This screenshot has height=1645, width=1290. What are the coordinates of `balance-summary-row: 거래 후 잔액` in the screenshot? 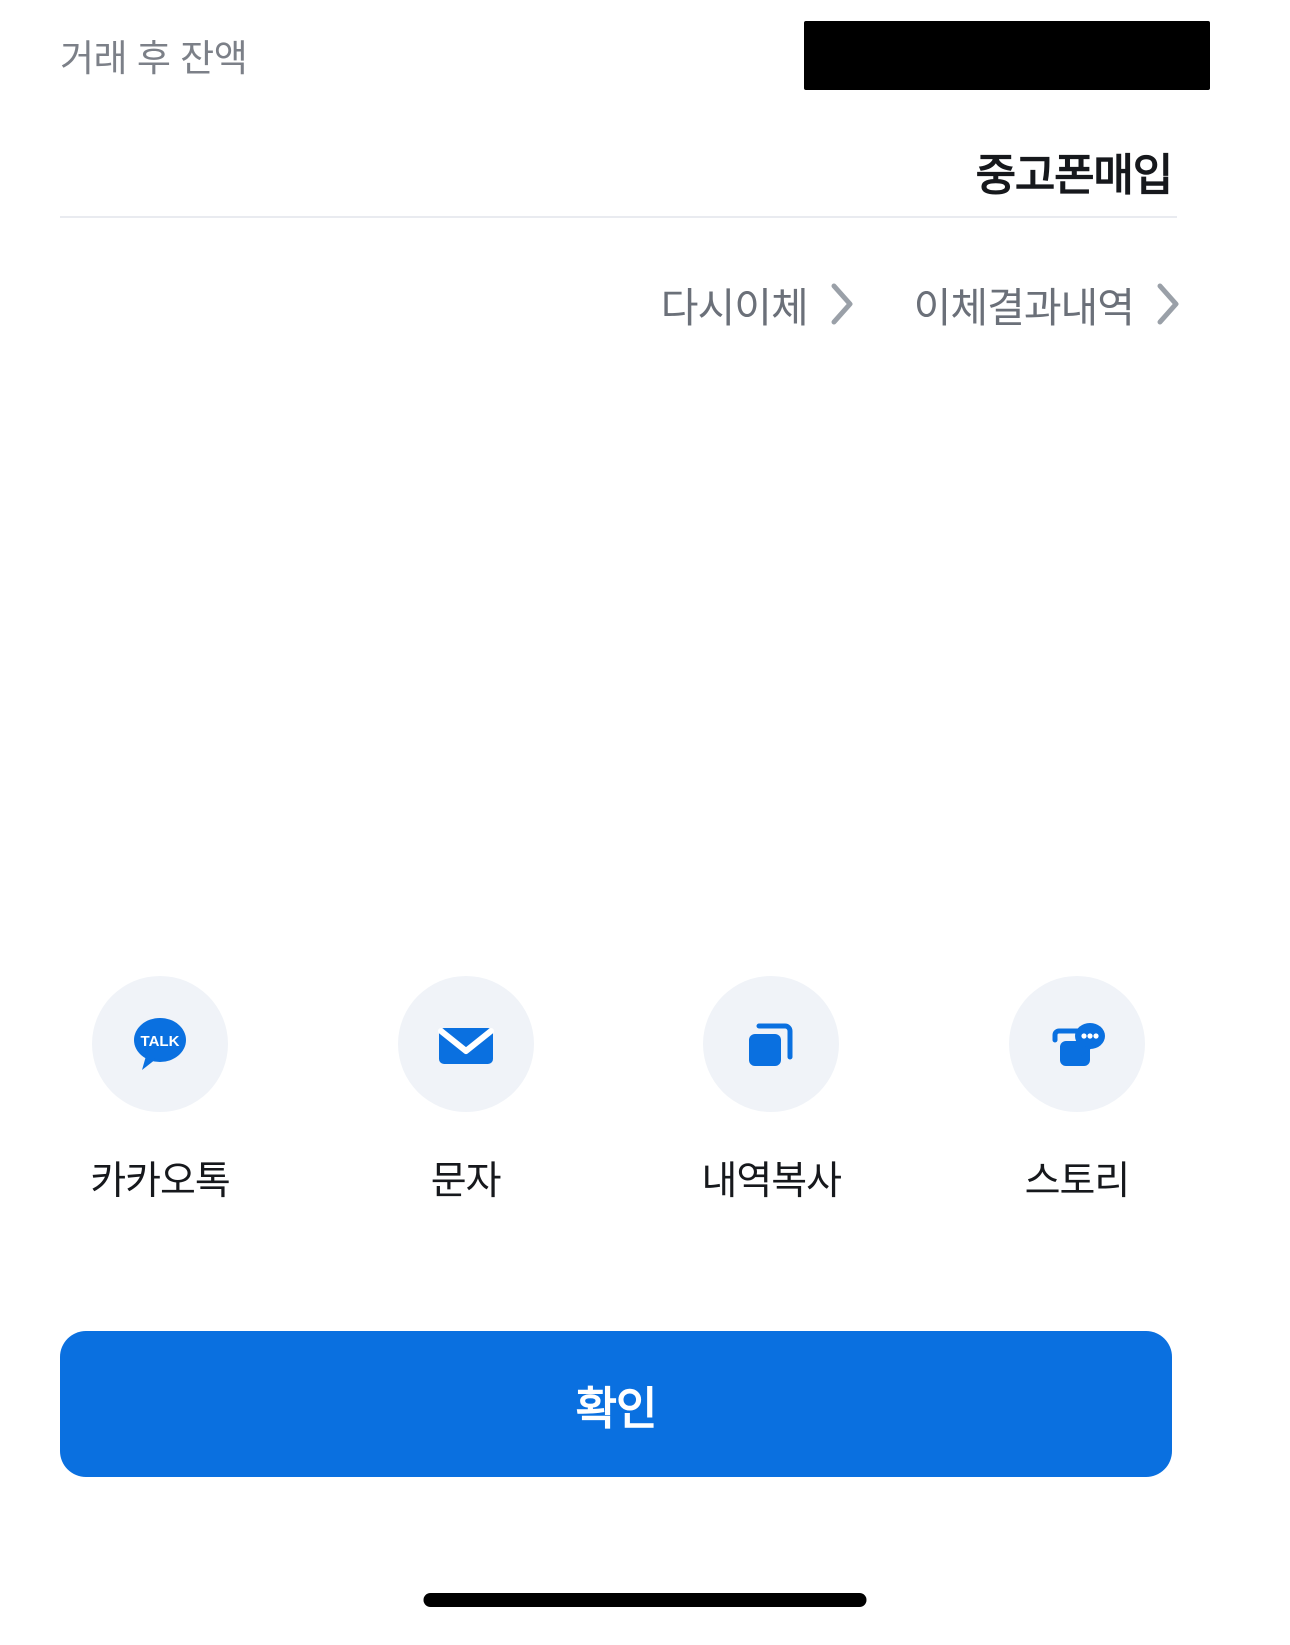 It's located at (645, 55).